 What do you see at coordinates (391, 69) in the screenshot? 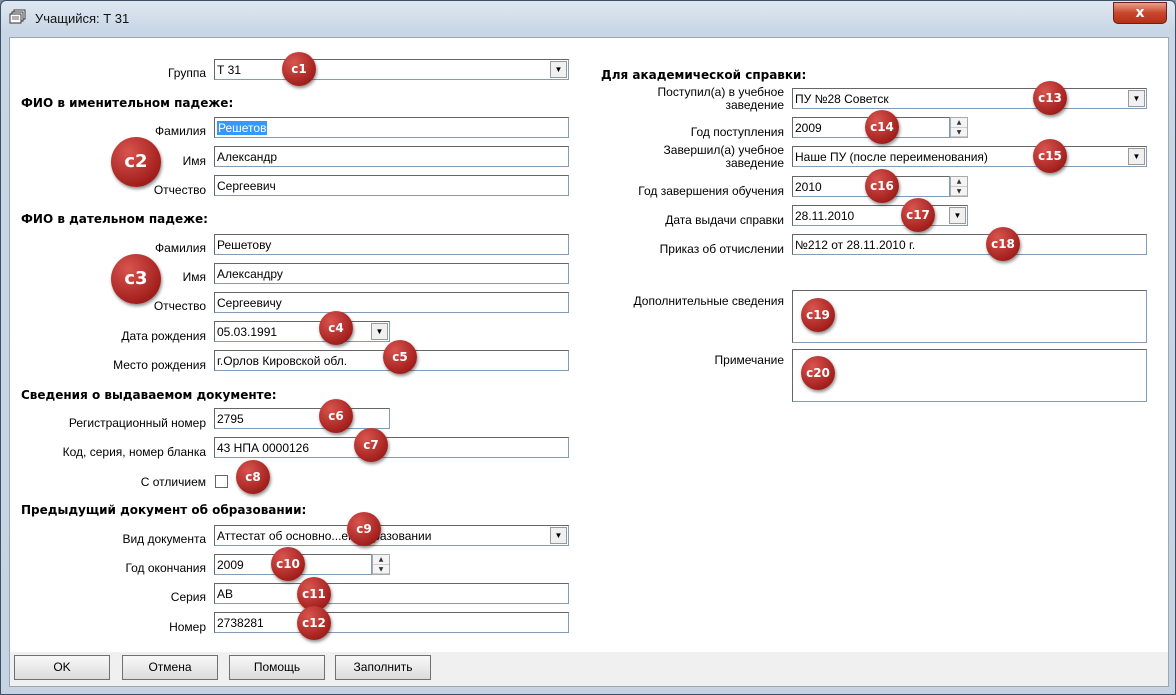
I see `group-select: Т 31 ▼` at bounding box center [391, 69].